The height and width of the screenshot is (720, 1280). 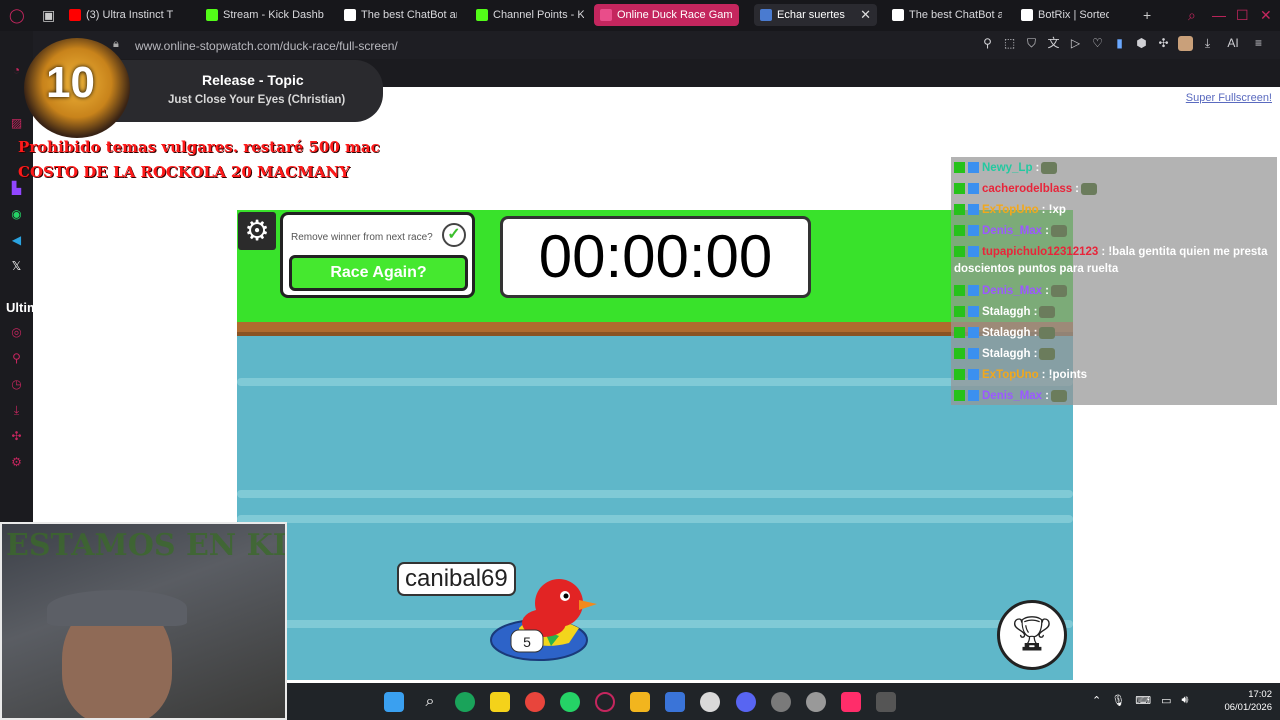 What do you see at coordinates (640, 702) in the screenshot?
I see `folder-icon` at bounding box center [640, 702].